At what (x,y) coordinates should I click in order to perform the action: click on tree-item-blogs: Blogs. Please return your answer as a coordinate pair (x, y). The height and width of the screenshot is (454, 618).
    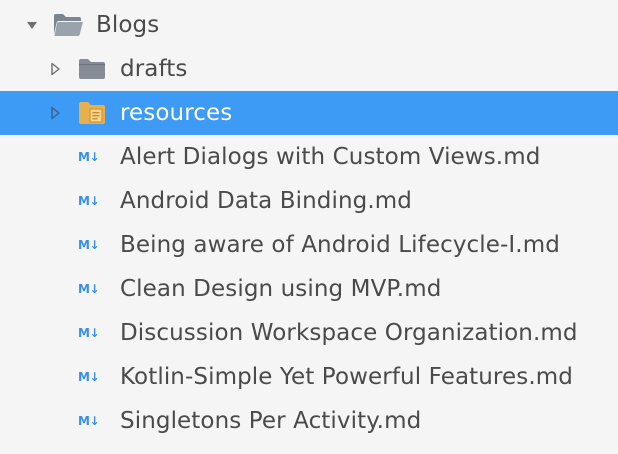
    Looking at the image, I should click on (309, 25).